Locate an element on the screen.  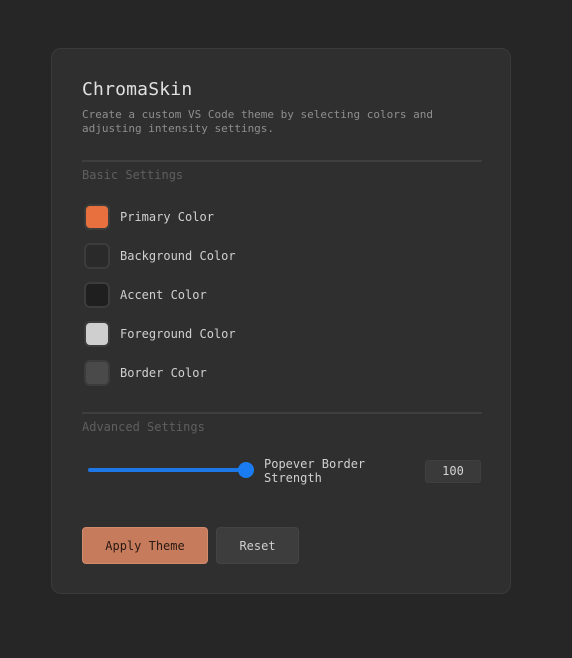
border-strength-label: Popever Border Strength is located at coordinates (315, 471).